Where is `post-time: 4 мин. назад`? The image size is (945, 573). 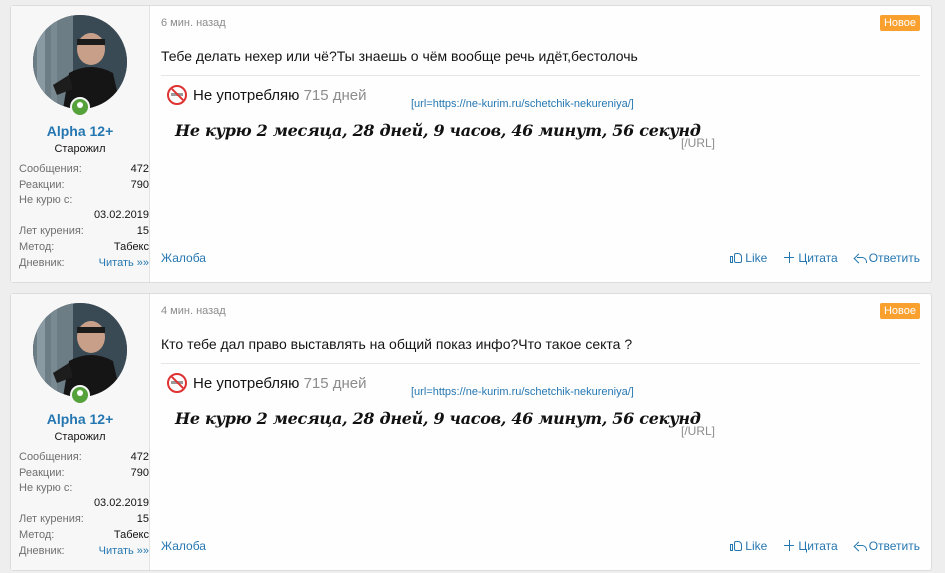 post-time: 4 мин. назад is located at coordinates (193, 311).